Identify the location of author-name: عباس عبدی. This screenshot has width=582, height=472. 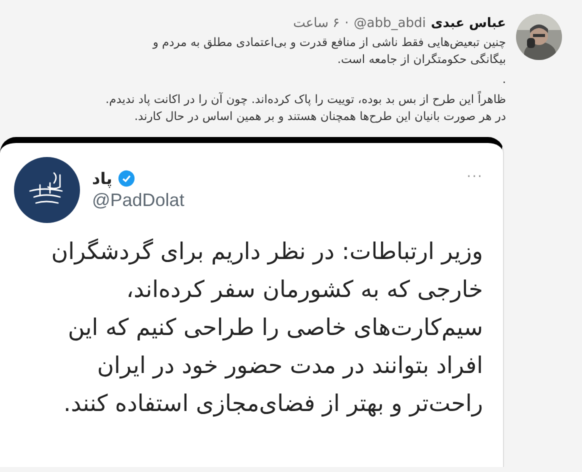
(468, 23).